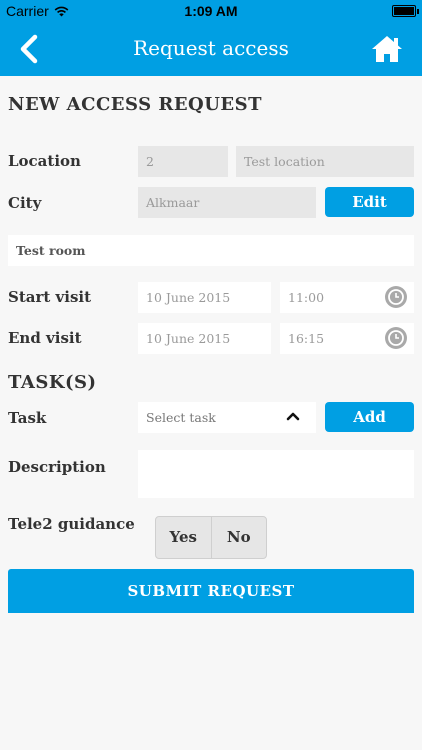  Describe the element at coordinates (306, 297) in the screenshot. I see `start-time-value: 11:00` at that location.